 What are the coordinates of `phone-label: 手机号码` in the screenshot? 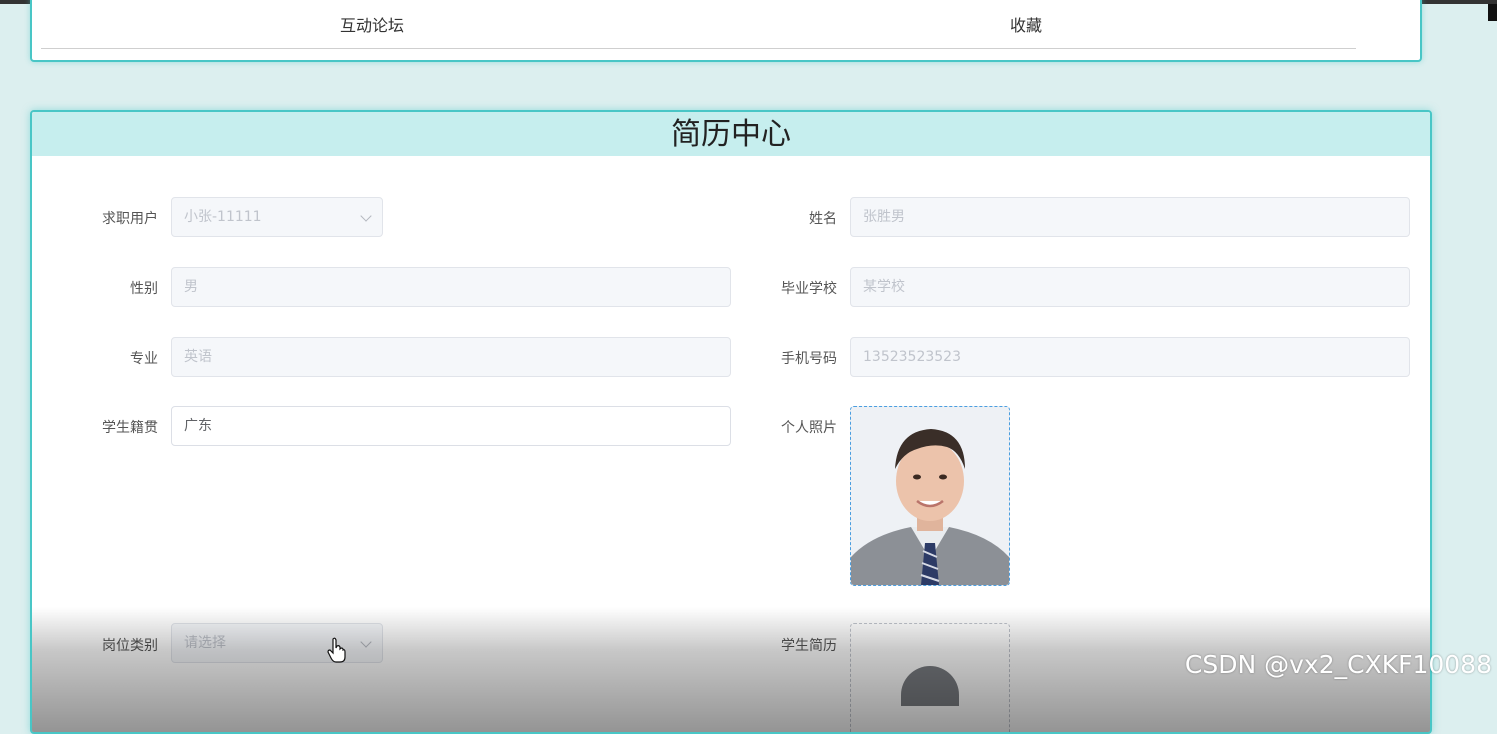 It's located at (809, 359).